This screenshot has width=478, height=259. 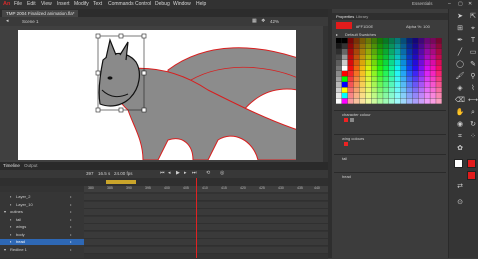 What do you see at coordinates (472, 29) in the screenshot?
I see `lasso-tool-icon: ⌖` at bounding box center [472, 29].